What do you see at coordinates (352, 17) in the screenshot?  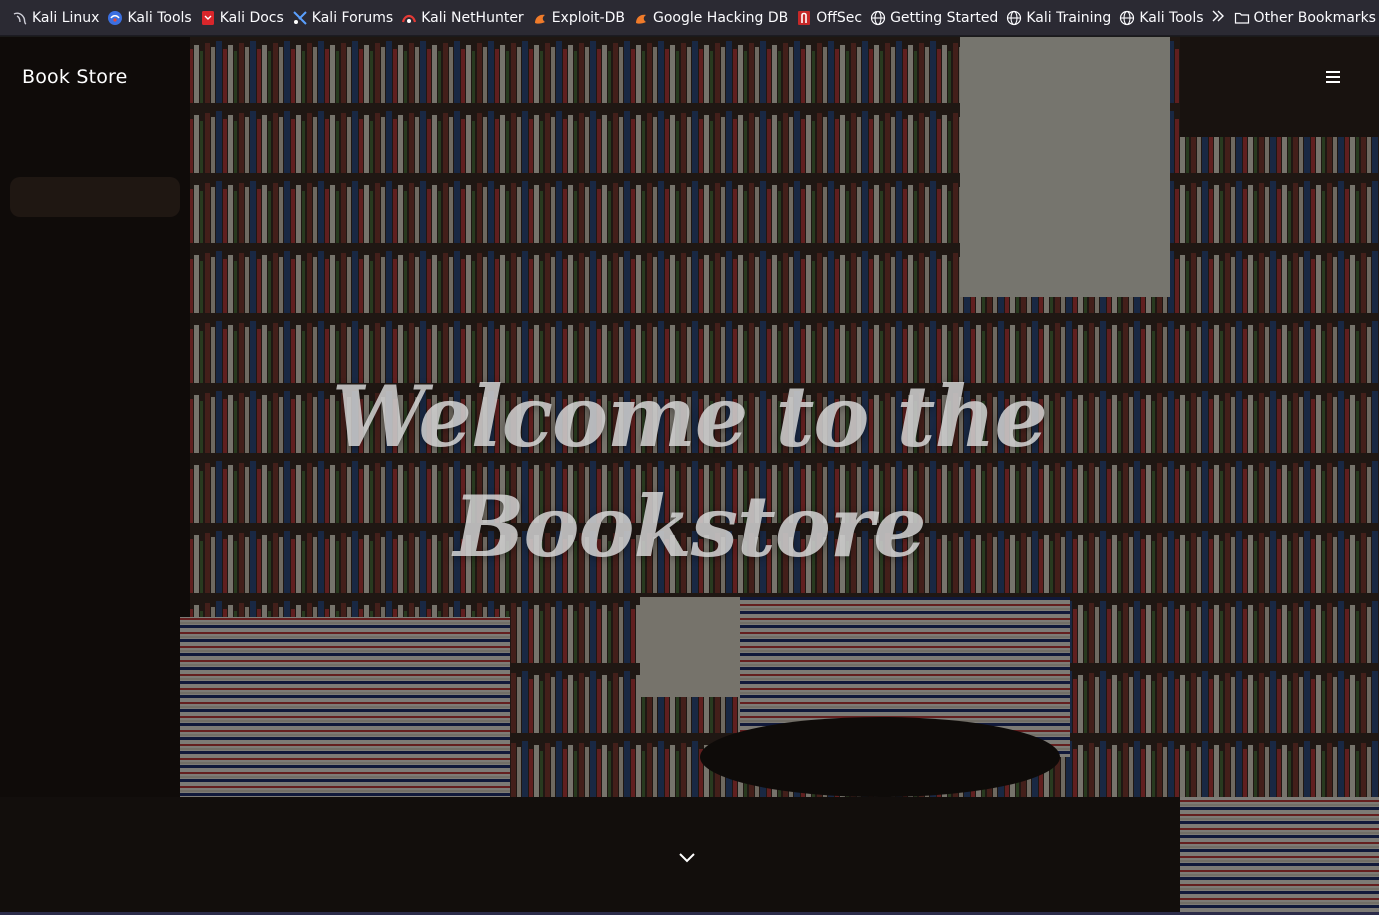 I see `bookmark-label: Kali Forums` at bounding box center [352, 17].